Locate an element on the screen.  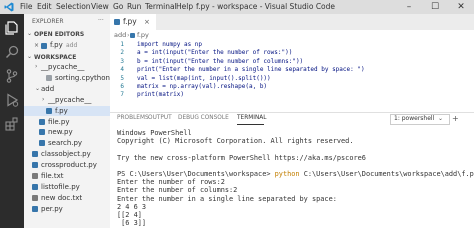
menu-go: Go is located at coordinates (118, 7).